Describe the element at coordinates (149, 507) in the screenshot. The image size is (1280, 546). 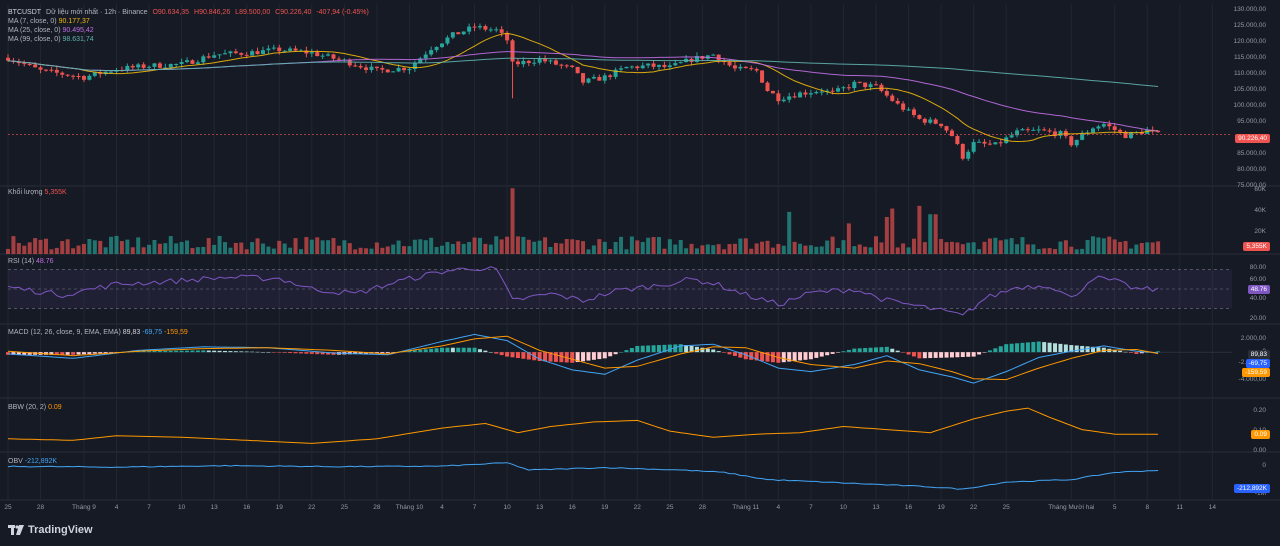
I see `time-tick: 7` at that location.